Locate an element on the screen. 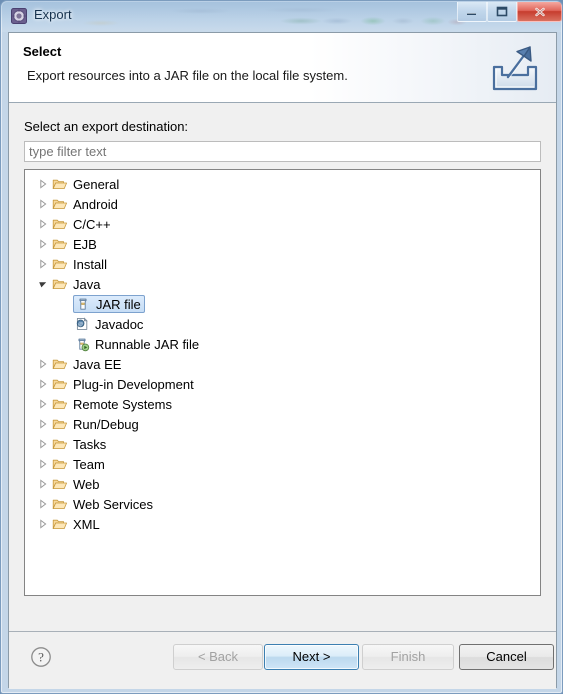 The image size is (563, 694). minimize-button is located at coordinates (472, 12).